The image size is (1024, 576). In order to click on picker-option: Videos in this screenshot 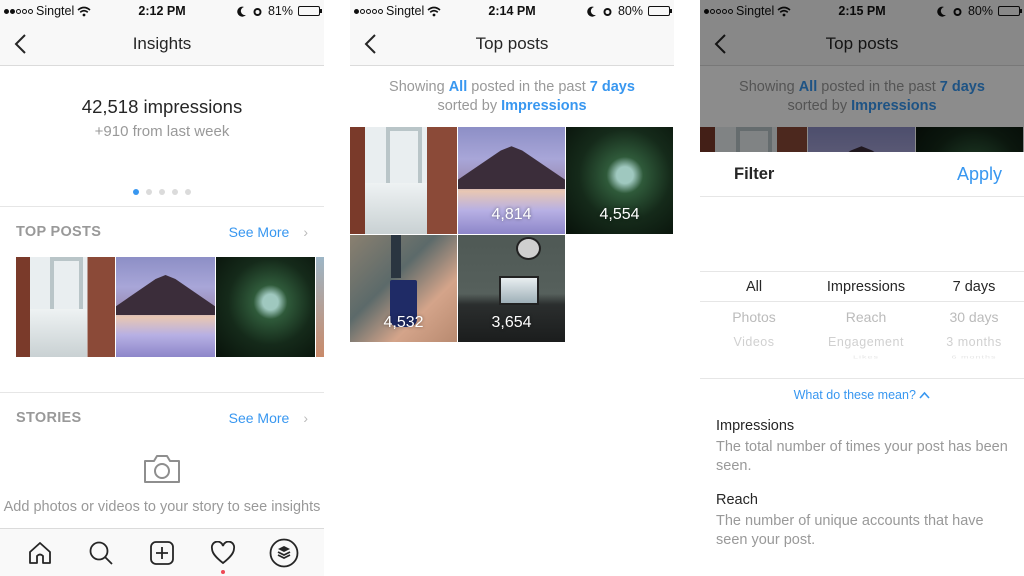, I will do `click(754, 342)`.